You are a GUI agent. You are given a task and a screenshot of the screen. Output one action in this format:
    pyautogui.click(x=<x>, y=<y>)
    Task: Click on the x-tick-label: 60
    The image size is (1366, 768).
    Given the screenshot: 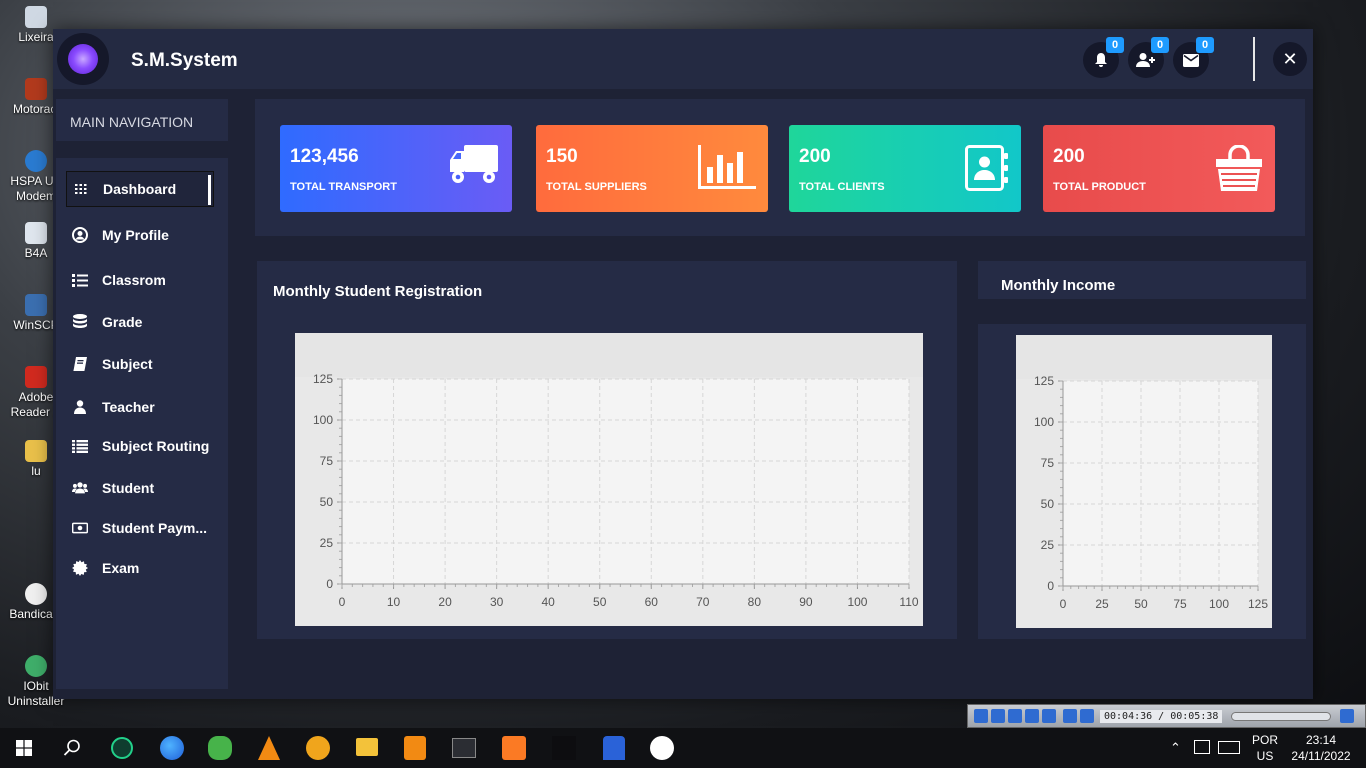 What is the action you would take?
    pyautogui.click(x=652, y=602)
    